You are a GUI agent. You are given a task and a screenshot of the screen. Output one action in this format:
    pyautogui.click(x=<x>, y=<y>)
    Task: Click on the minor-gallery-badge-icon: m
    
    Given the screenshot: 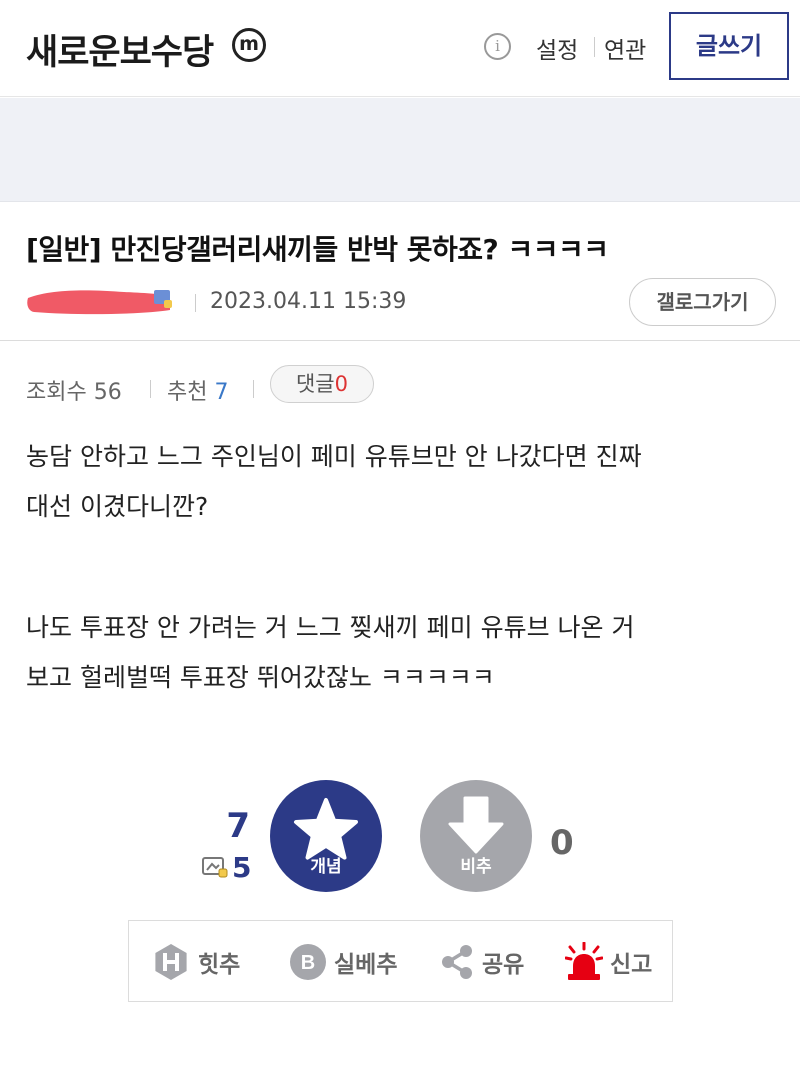 What is the action you would take?
    pyautogui.click(x=249, y=45)
    